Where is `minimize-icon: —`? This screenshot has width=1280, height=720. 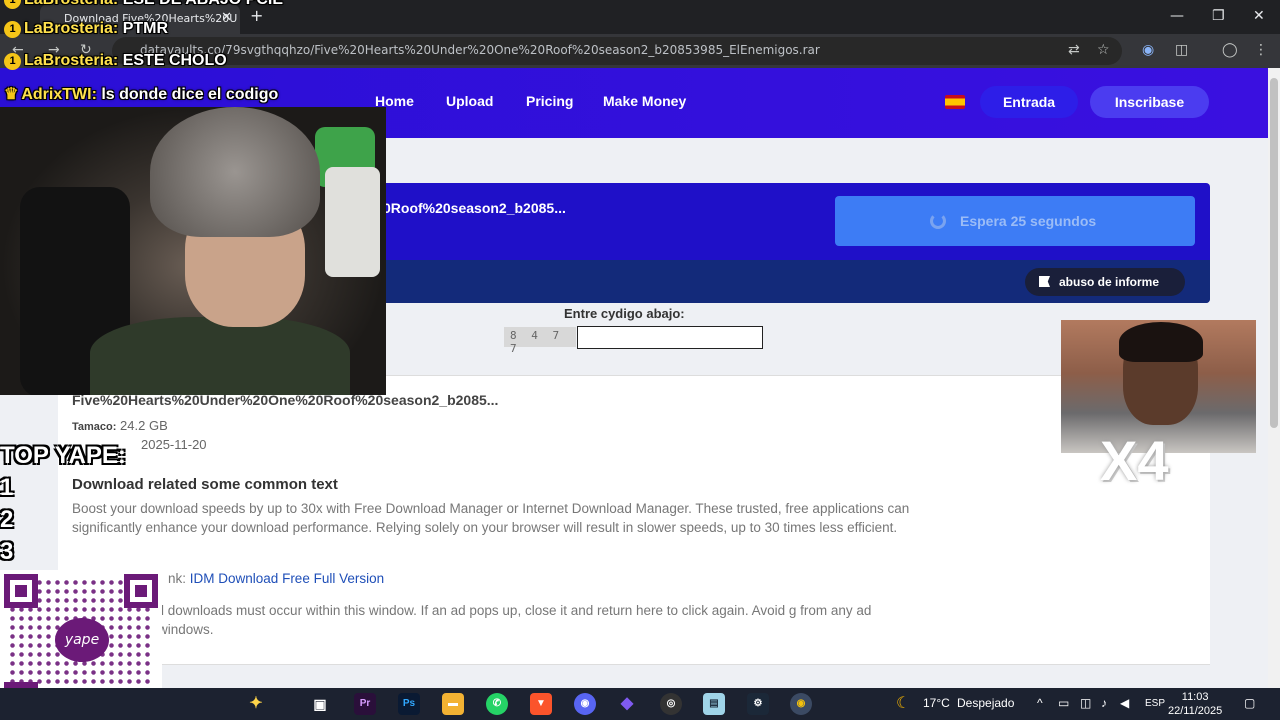 minimize-icon: — is located at coordinates (1177, 16).